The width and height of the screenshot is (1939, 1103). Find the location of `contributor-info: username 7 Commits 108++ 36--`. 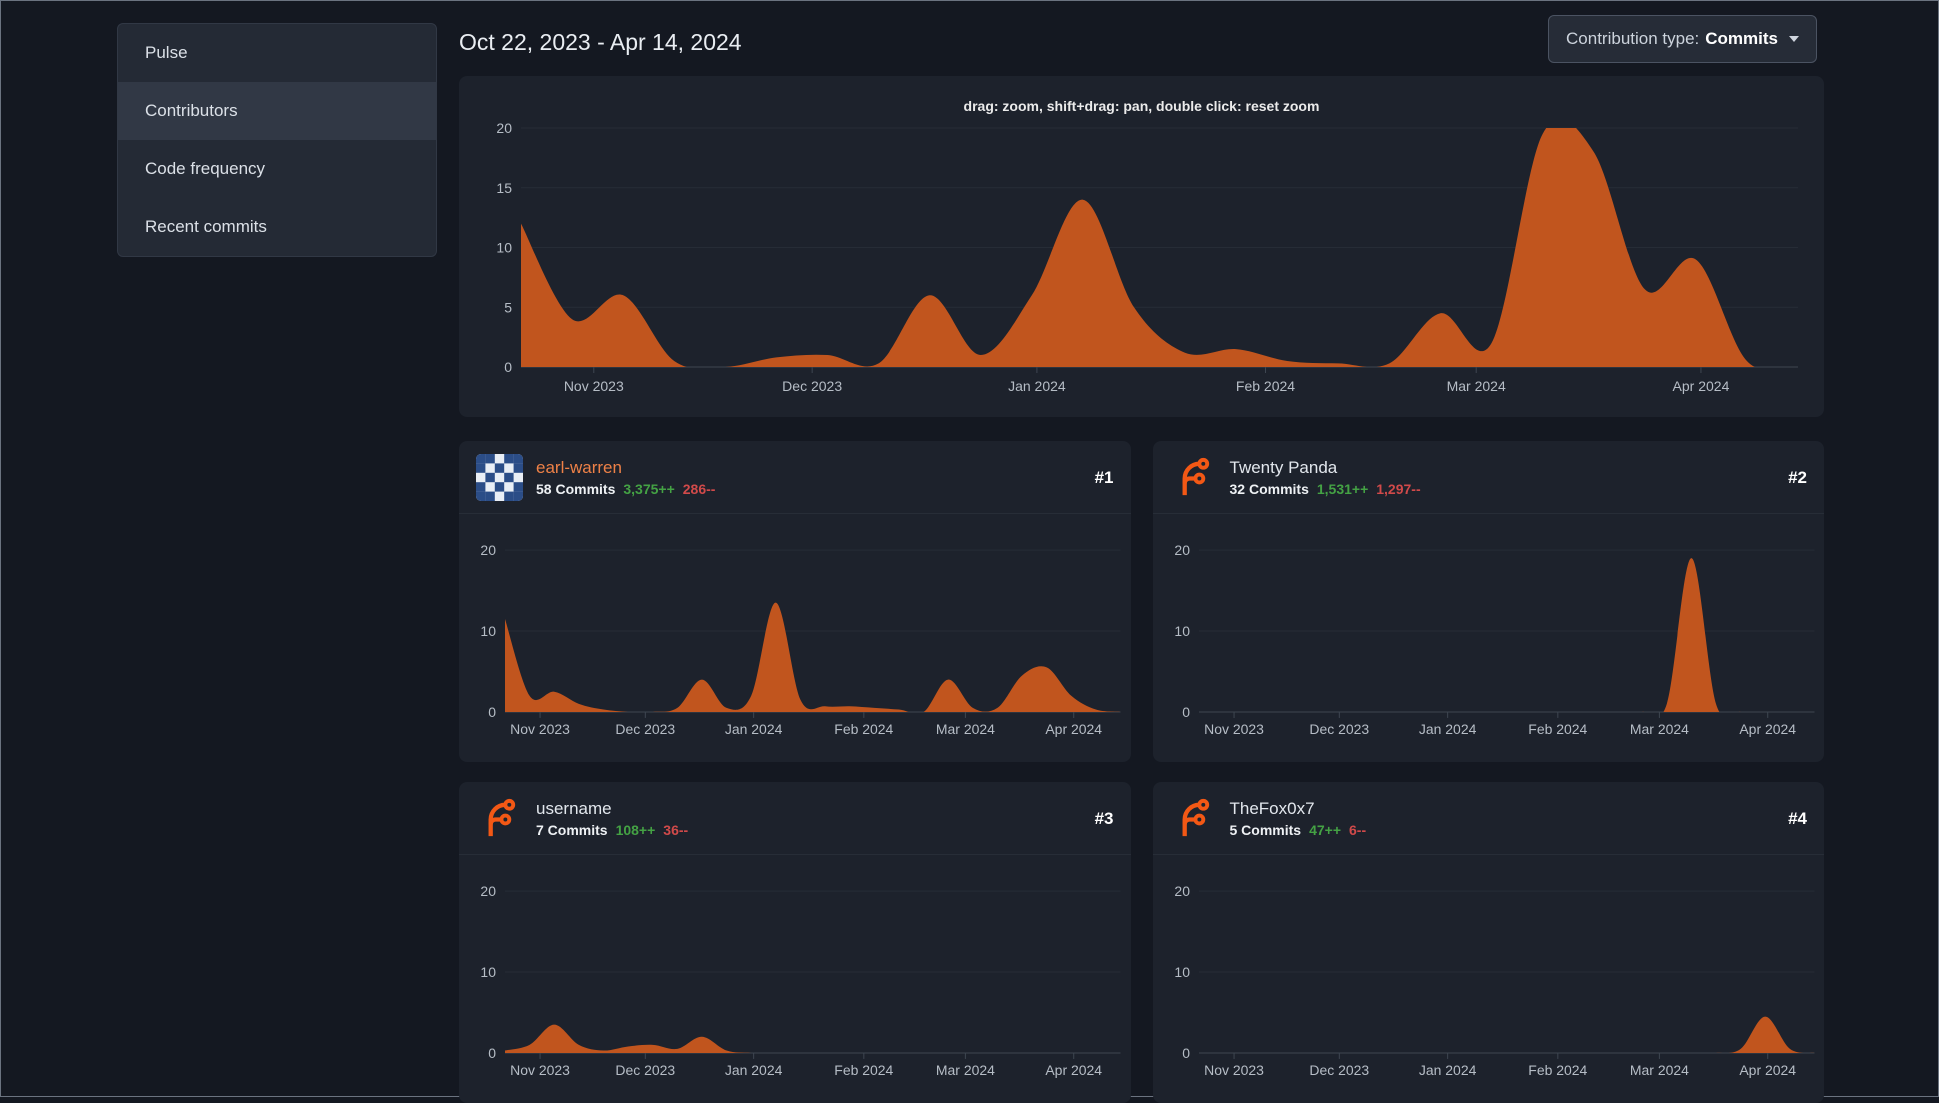

contributor-info: username 7 Commits 108++ 36-- is located at coordinates (612, 818).